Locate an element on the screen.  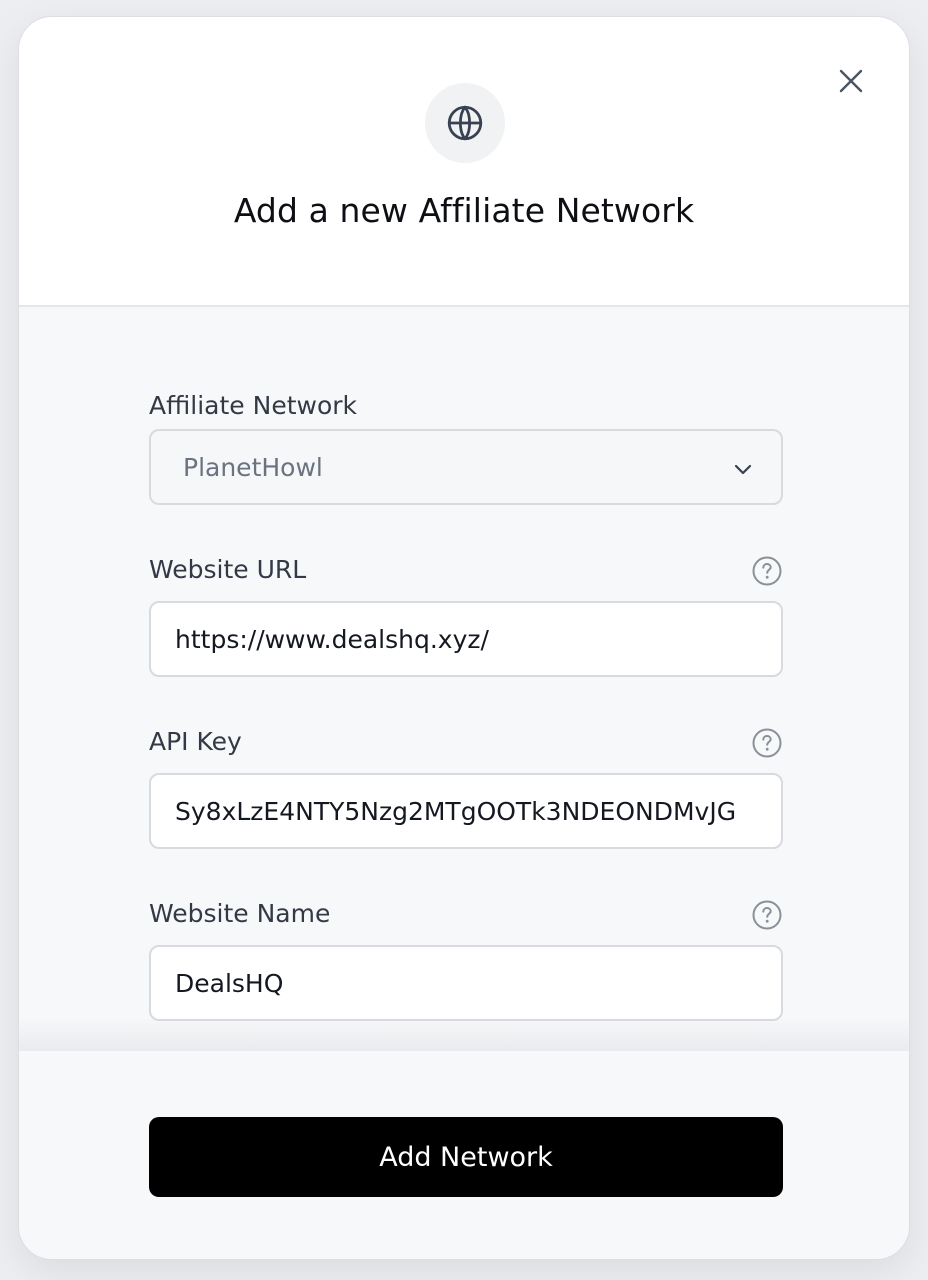
close-icon is located at coordinates (851, 81).